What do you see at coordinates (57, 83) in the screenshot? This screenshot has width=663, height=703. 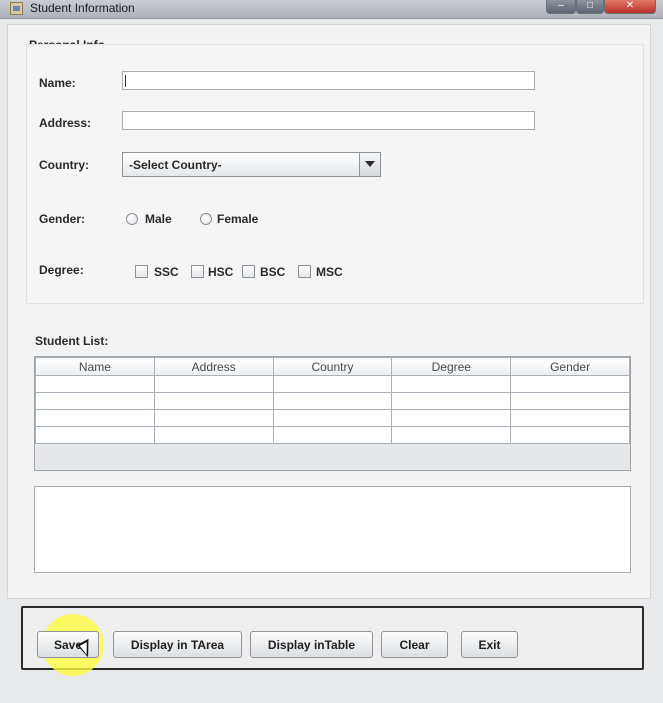 I see `name-label: Name:` at bounding box center [57, 83].